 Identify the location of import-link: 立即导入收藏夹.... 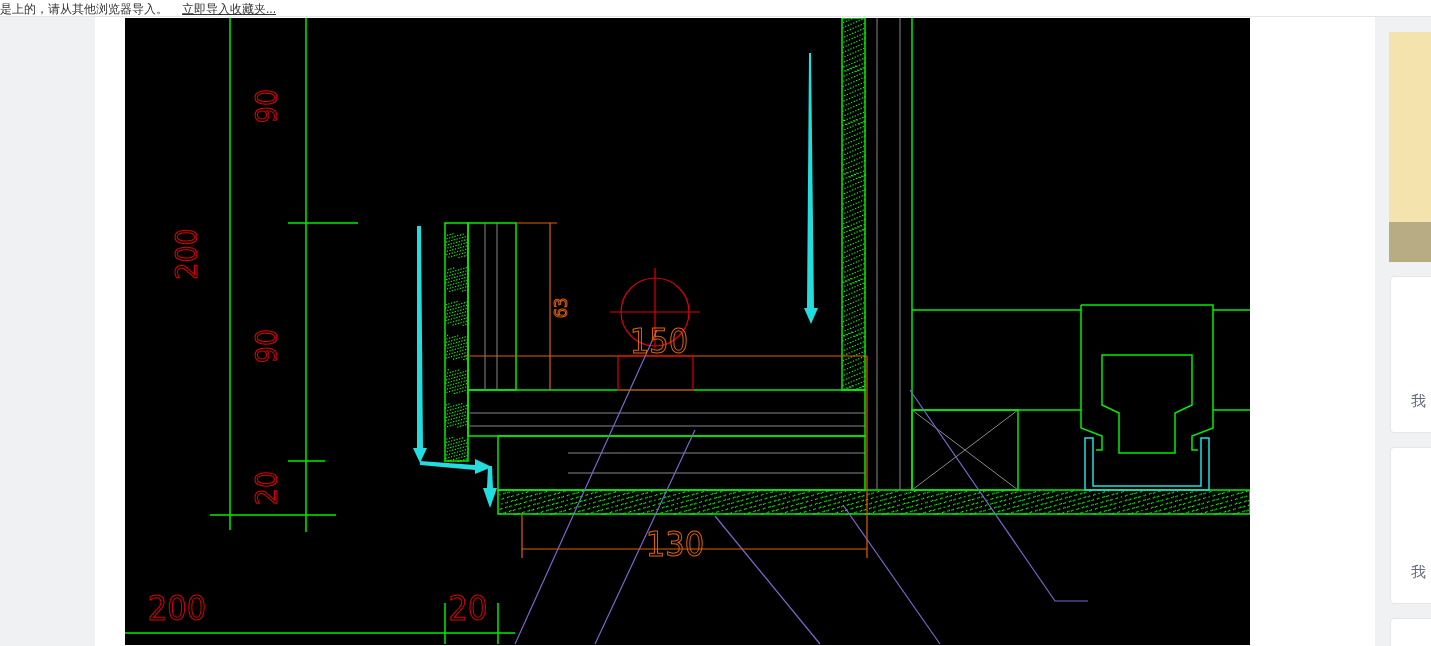
(229, 9).